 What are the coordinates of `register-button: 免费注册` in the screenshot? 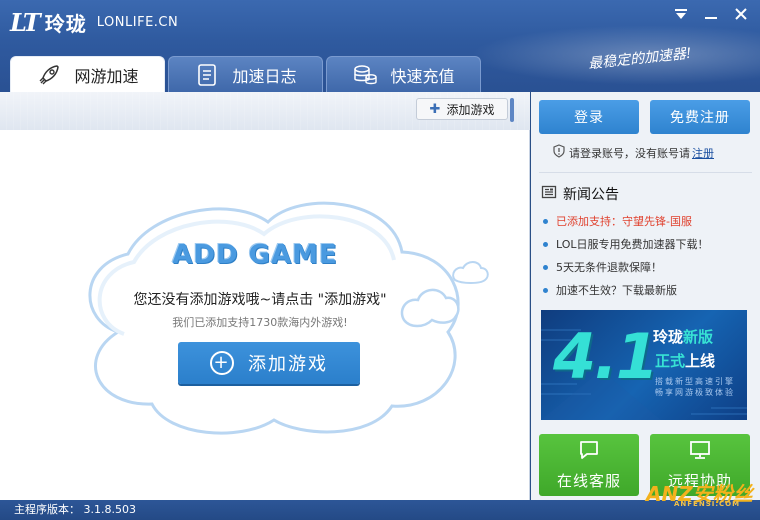 It's located at (700, 117).